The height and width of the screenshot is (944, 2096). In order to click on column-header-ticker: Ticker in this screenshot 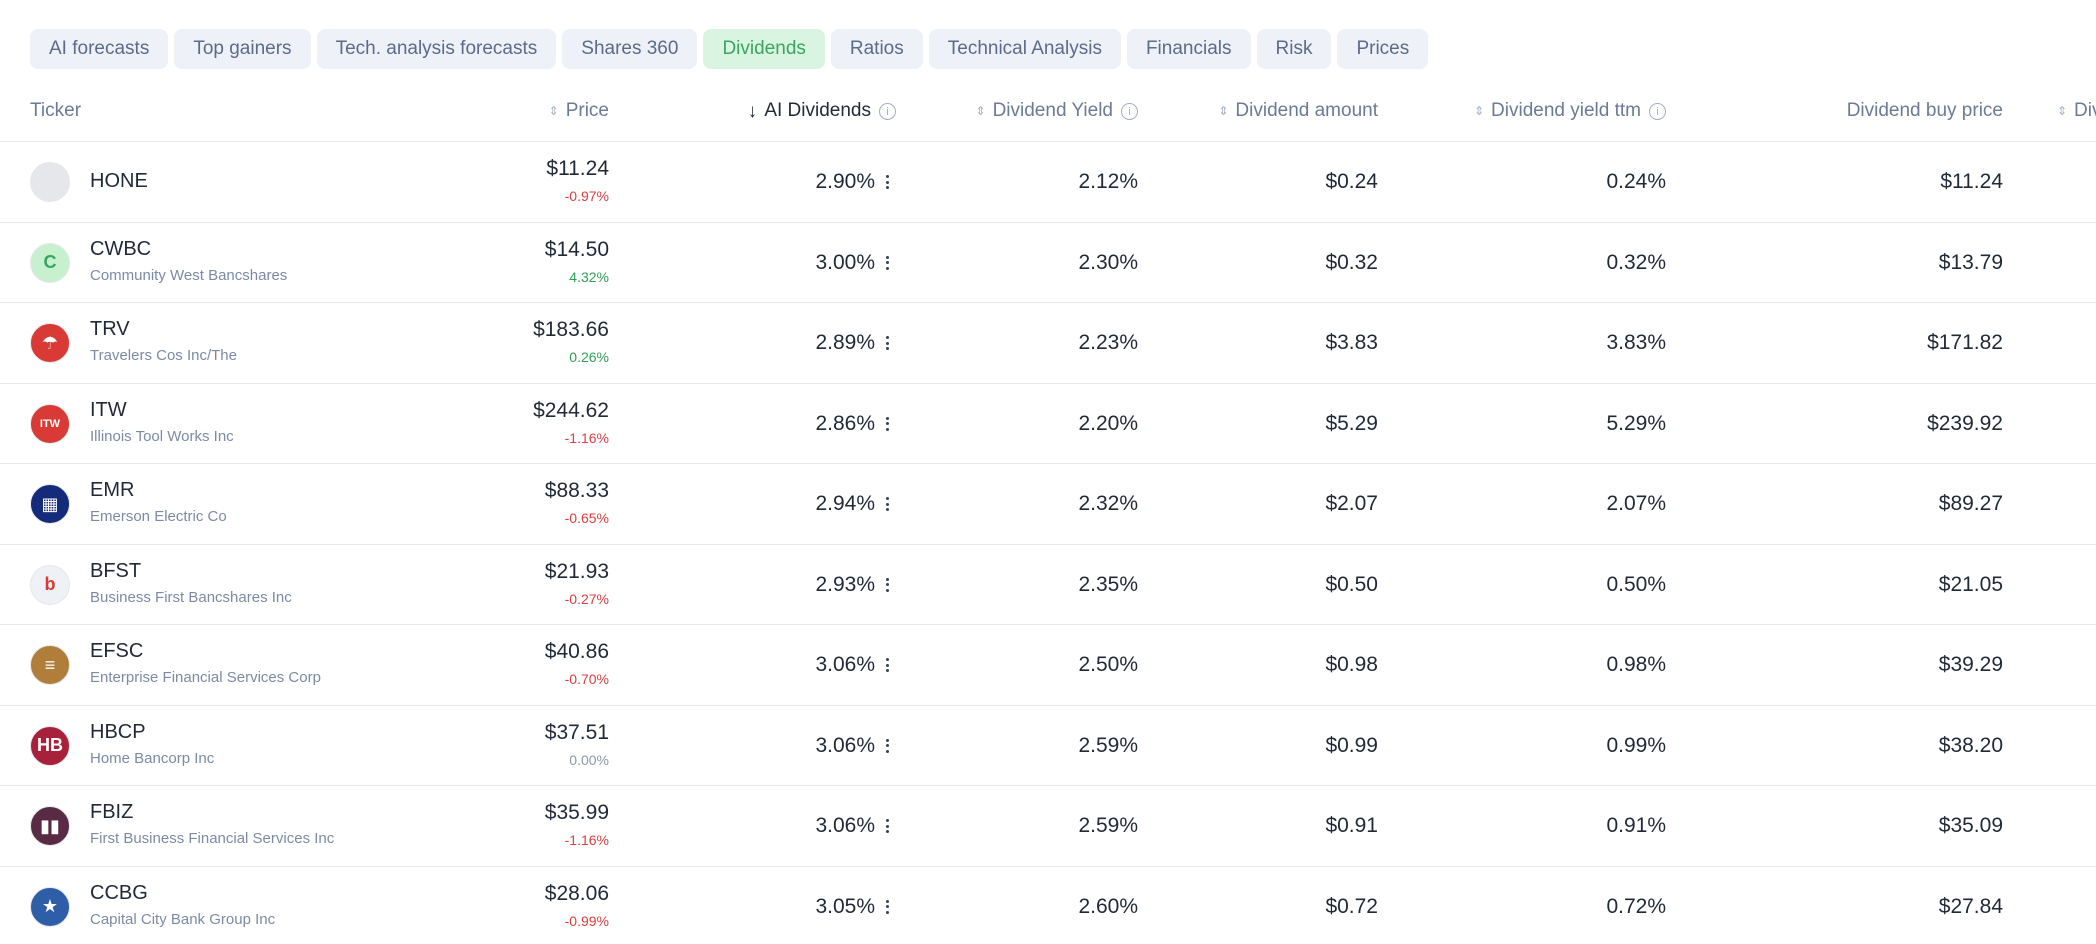, I will do `click(55, 111)`.